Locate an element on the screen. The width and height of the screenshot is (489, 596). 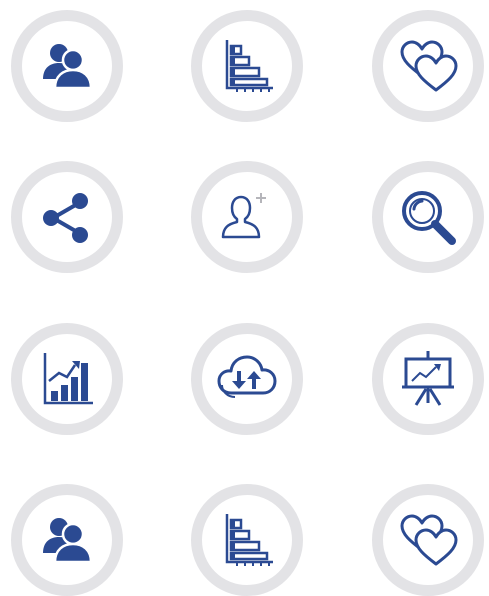
add-user-tile is located at coordinates (247, 217).